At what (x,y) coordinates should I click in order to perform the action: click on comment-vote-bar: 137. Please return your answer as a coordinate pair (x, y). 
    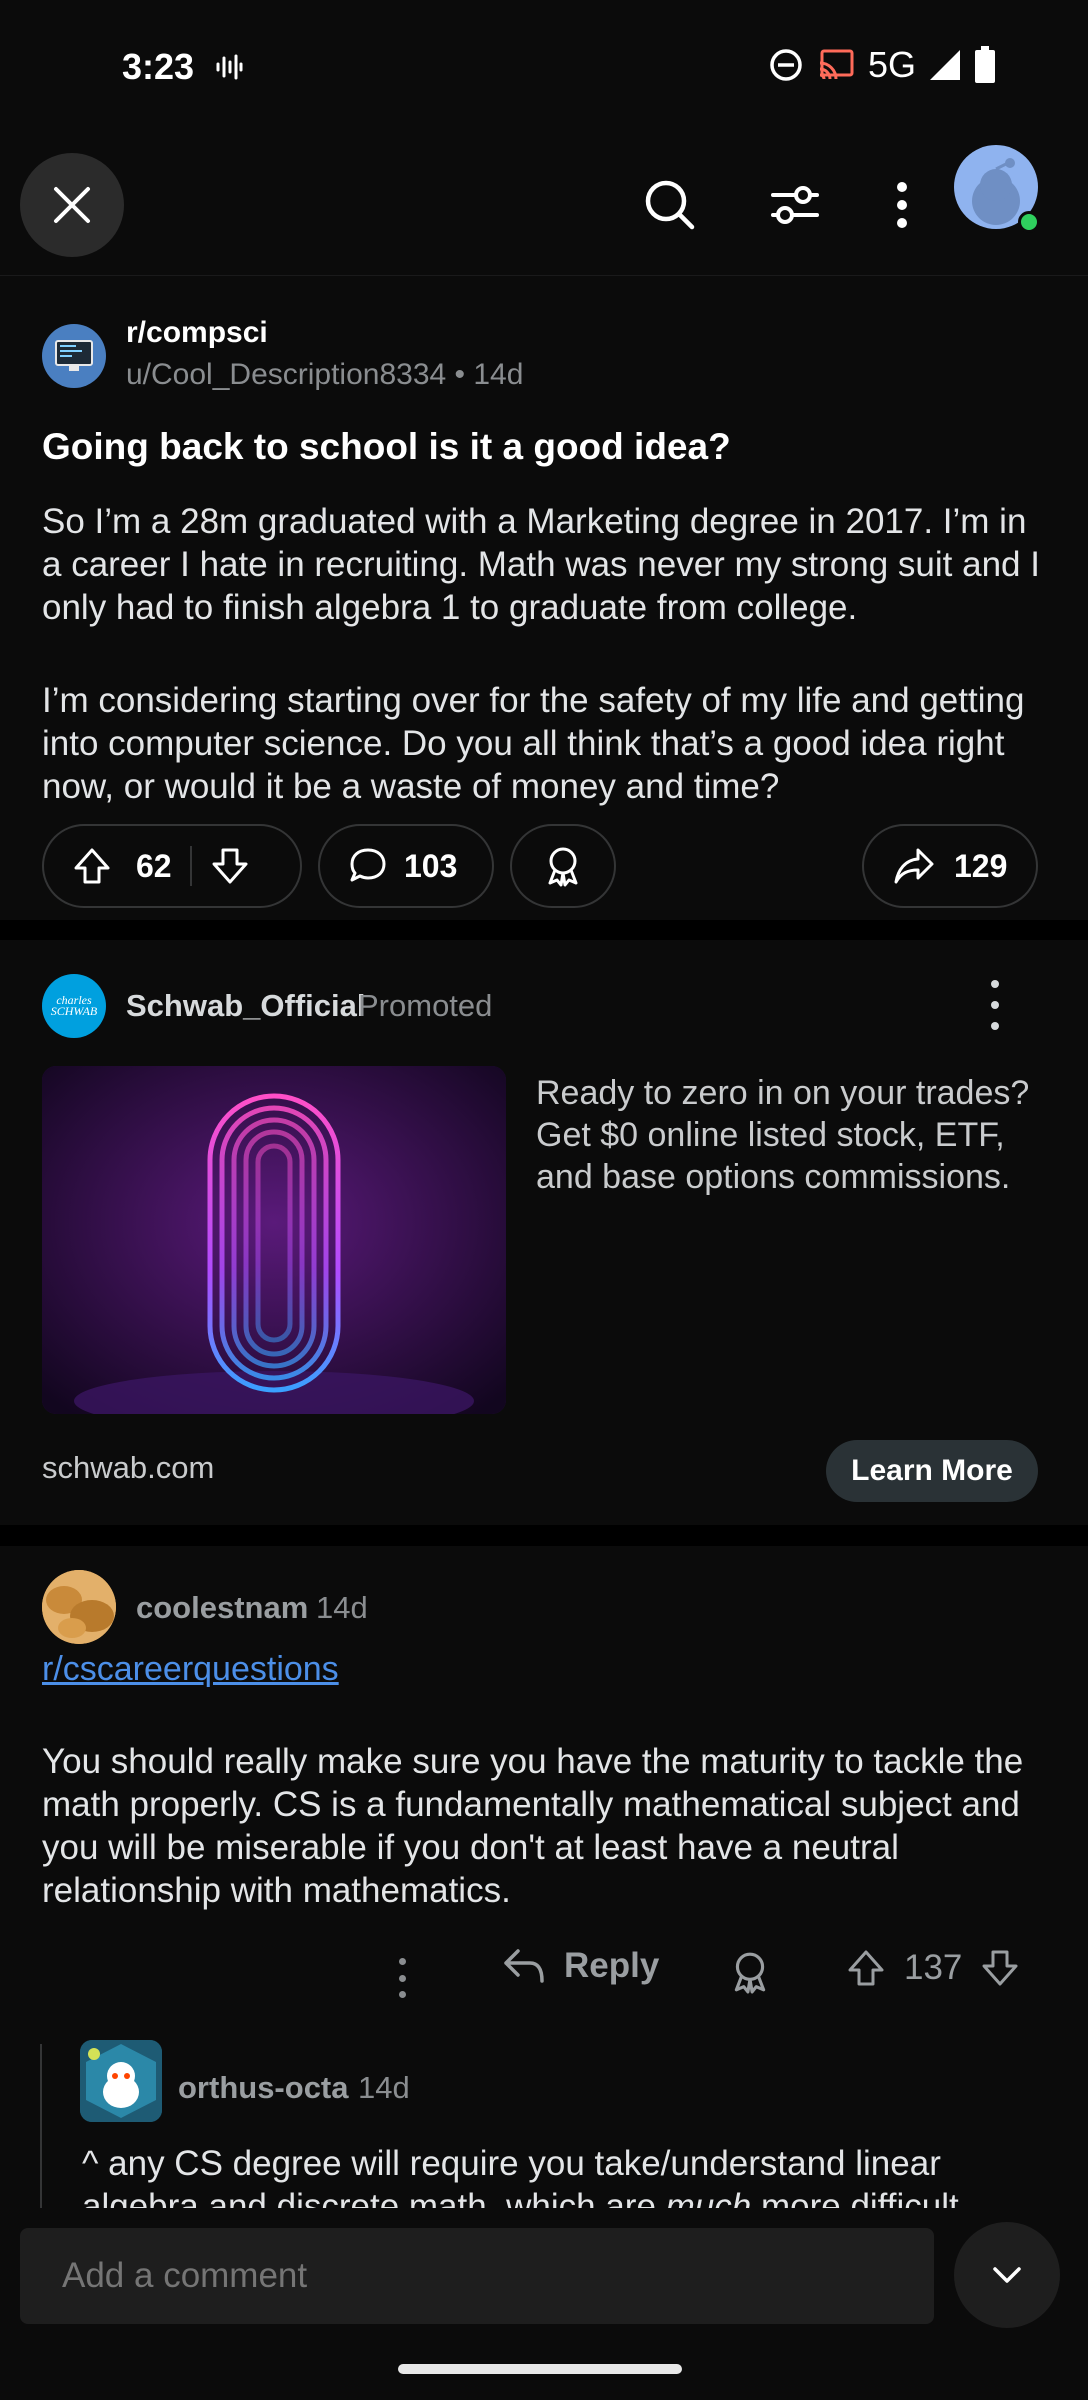
    Looking at the image, I should click on (933, 1968).